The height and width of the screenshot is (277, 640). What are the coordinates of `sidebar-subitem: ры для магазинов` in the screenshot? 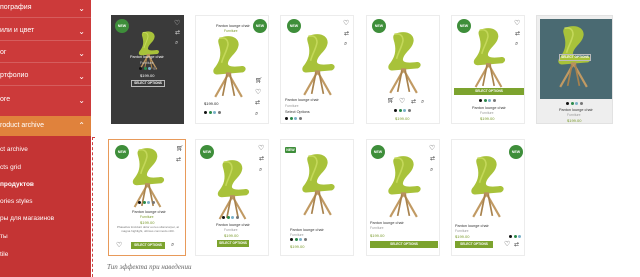 It's located at (27, 218).